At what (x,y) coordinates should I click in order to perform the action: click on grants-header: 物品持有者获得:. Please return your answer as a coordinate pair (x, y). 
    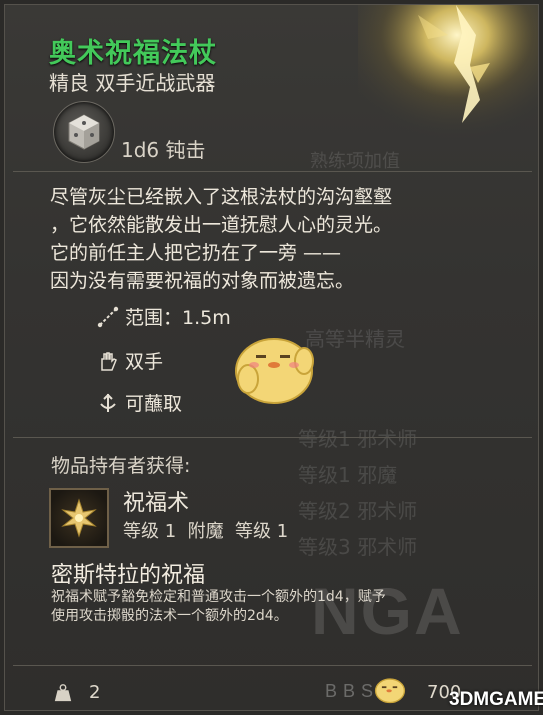
    Looking at the image, I should click on (121, 466).